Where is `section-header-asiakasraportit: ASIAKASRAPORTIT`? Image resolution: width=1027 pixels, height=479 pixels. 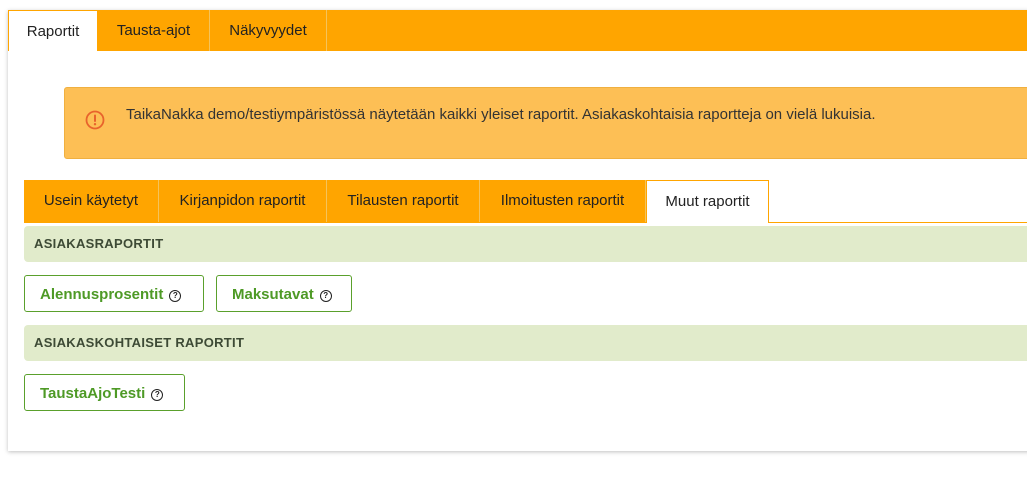 section-header-asiakasraportit: ASIAKASRAPORTIT is located at coordinates (525, 244).